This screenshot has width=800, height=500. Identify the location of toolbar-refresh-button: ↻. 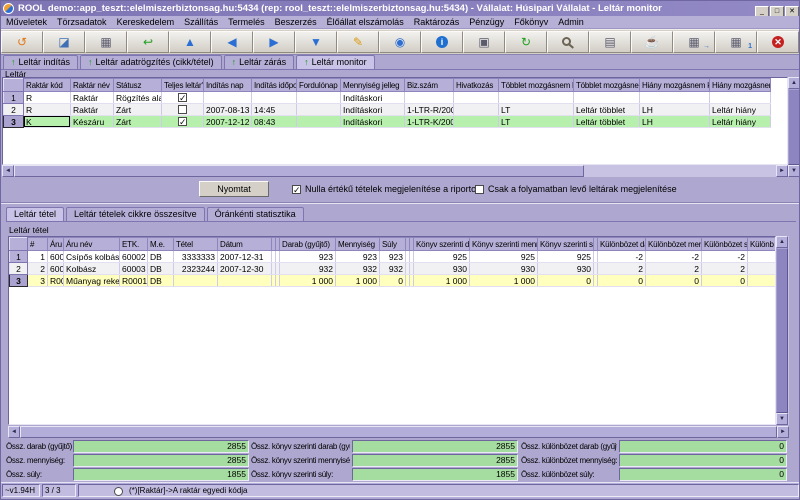
(526, 42).